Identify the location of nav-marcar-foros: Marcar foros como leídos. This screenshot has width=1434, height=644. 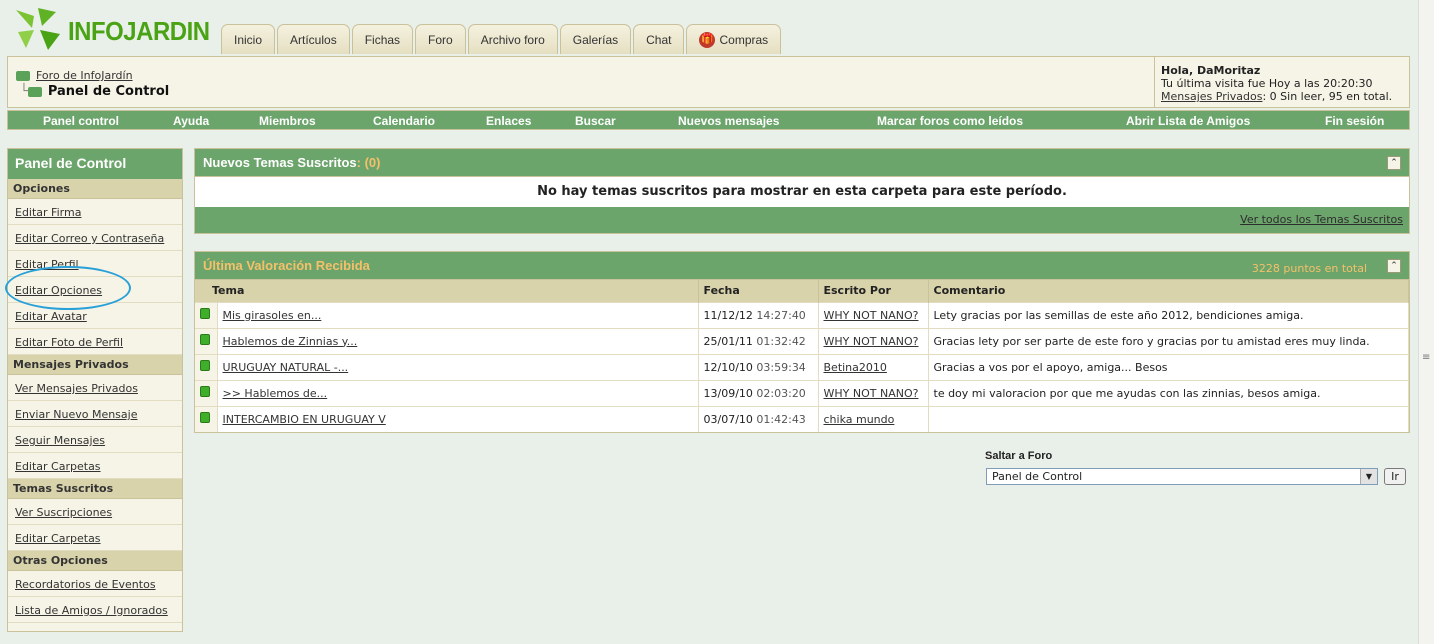
(950, 121).